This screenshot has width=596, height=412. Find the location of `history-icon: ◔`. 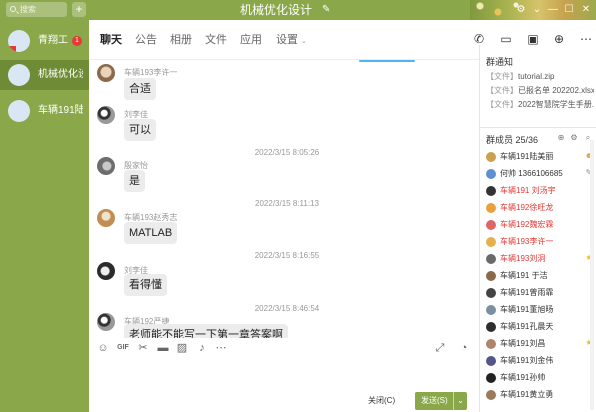

history-icon: ◔ is located at coordinates (464, 348).